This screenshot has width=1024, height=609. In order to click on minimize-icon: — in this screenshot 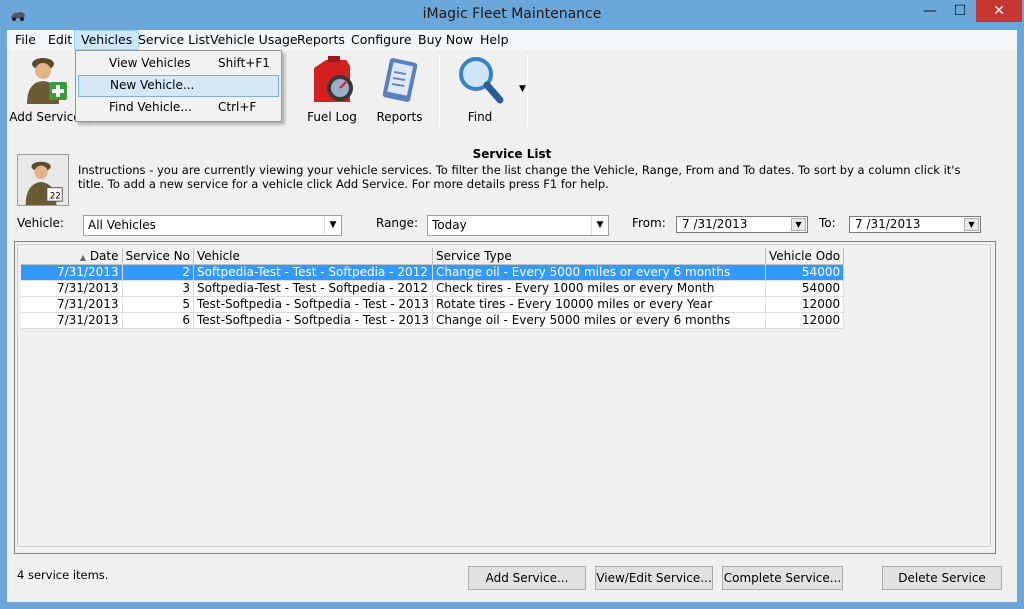, I will do `click(930, 11)`.